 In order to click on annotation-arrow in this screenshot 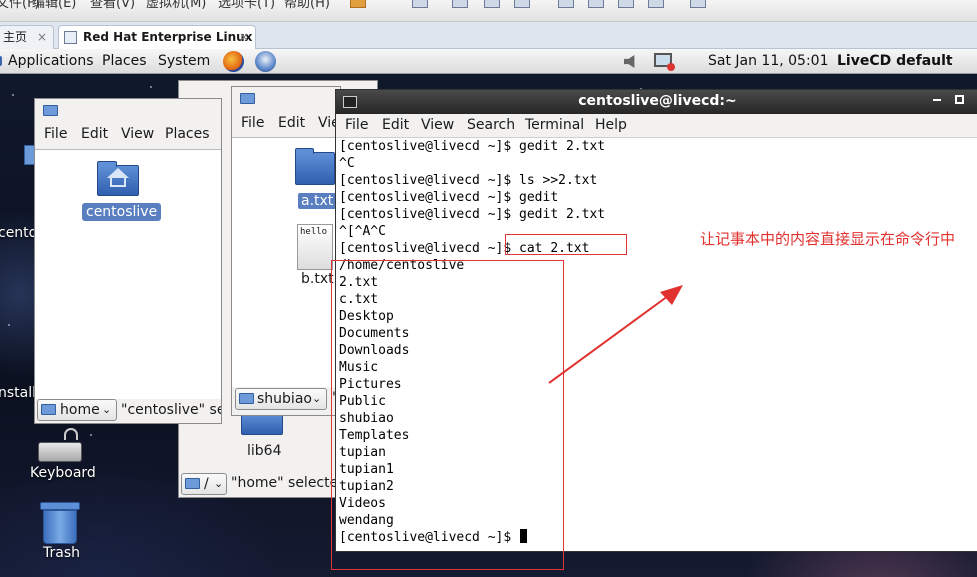, I will do `click(615, 334)`.